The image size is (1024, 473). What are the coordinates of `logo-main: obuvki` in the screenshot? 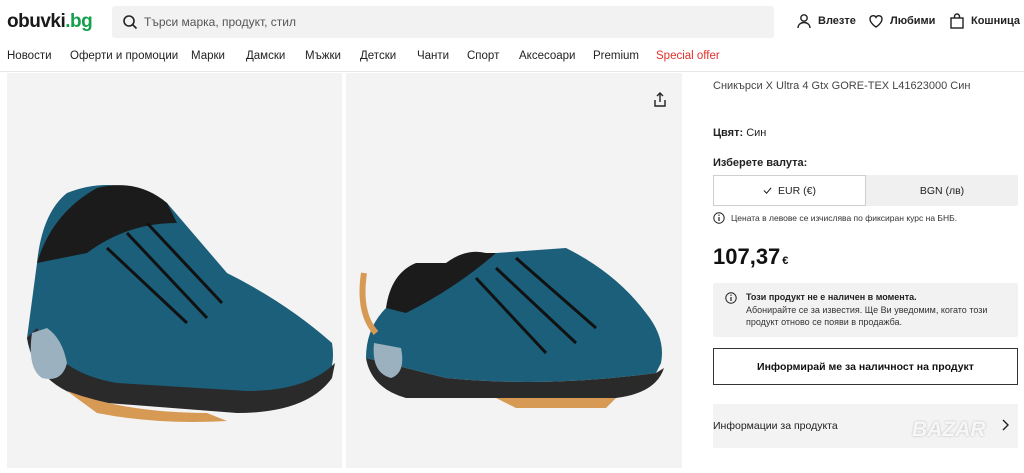 It's located at (36, 21).